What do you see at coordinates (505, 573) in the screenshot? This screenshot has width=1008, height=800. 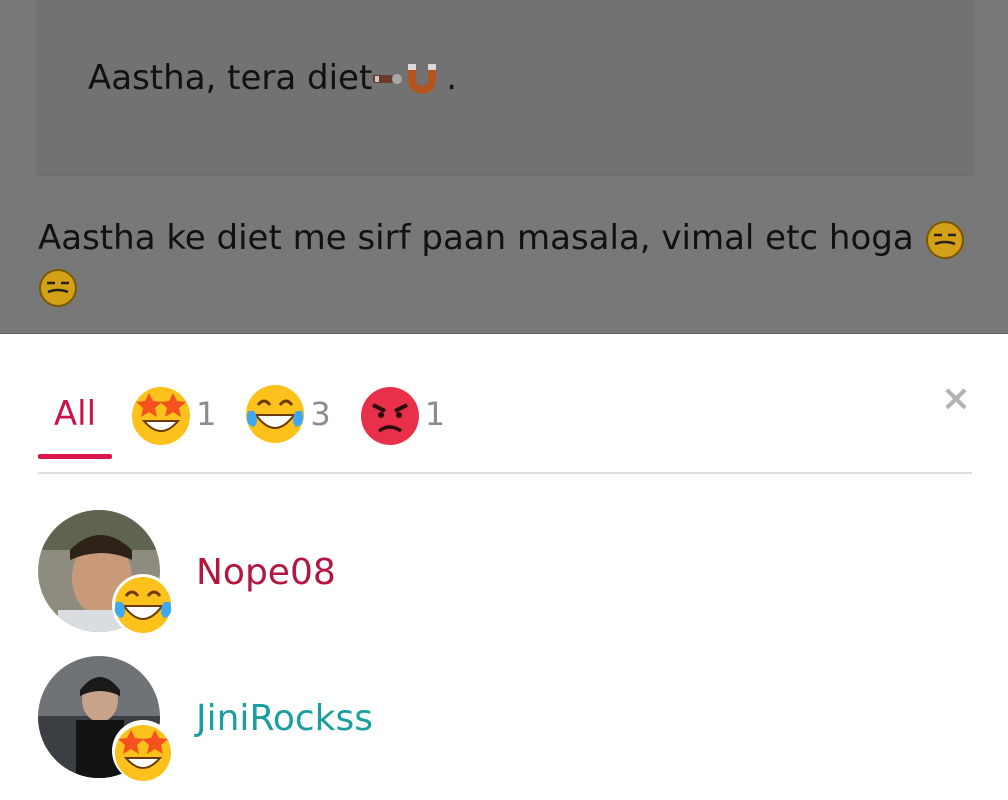 I see `reaction-user-row: Nope08` at bounding box center [505, 573].